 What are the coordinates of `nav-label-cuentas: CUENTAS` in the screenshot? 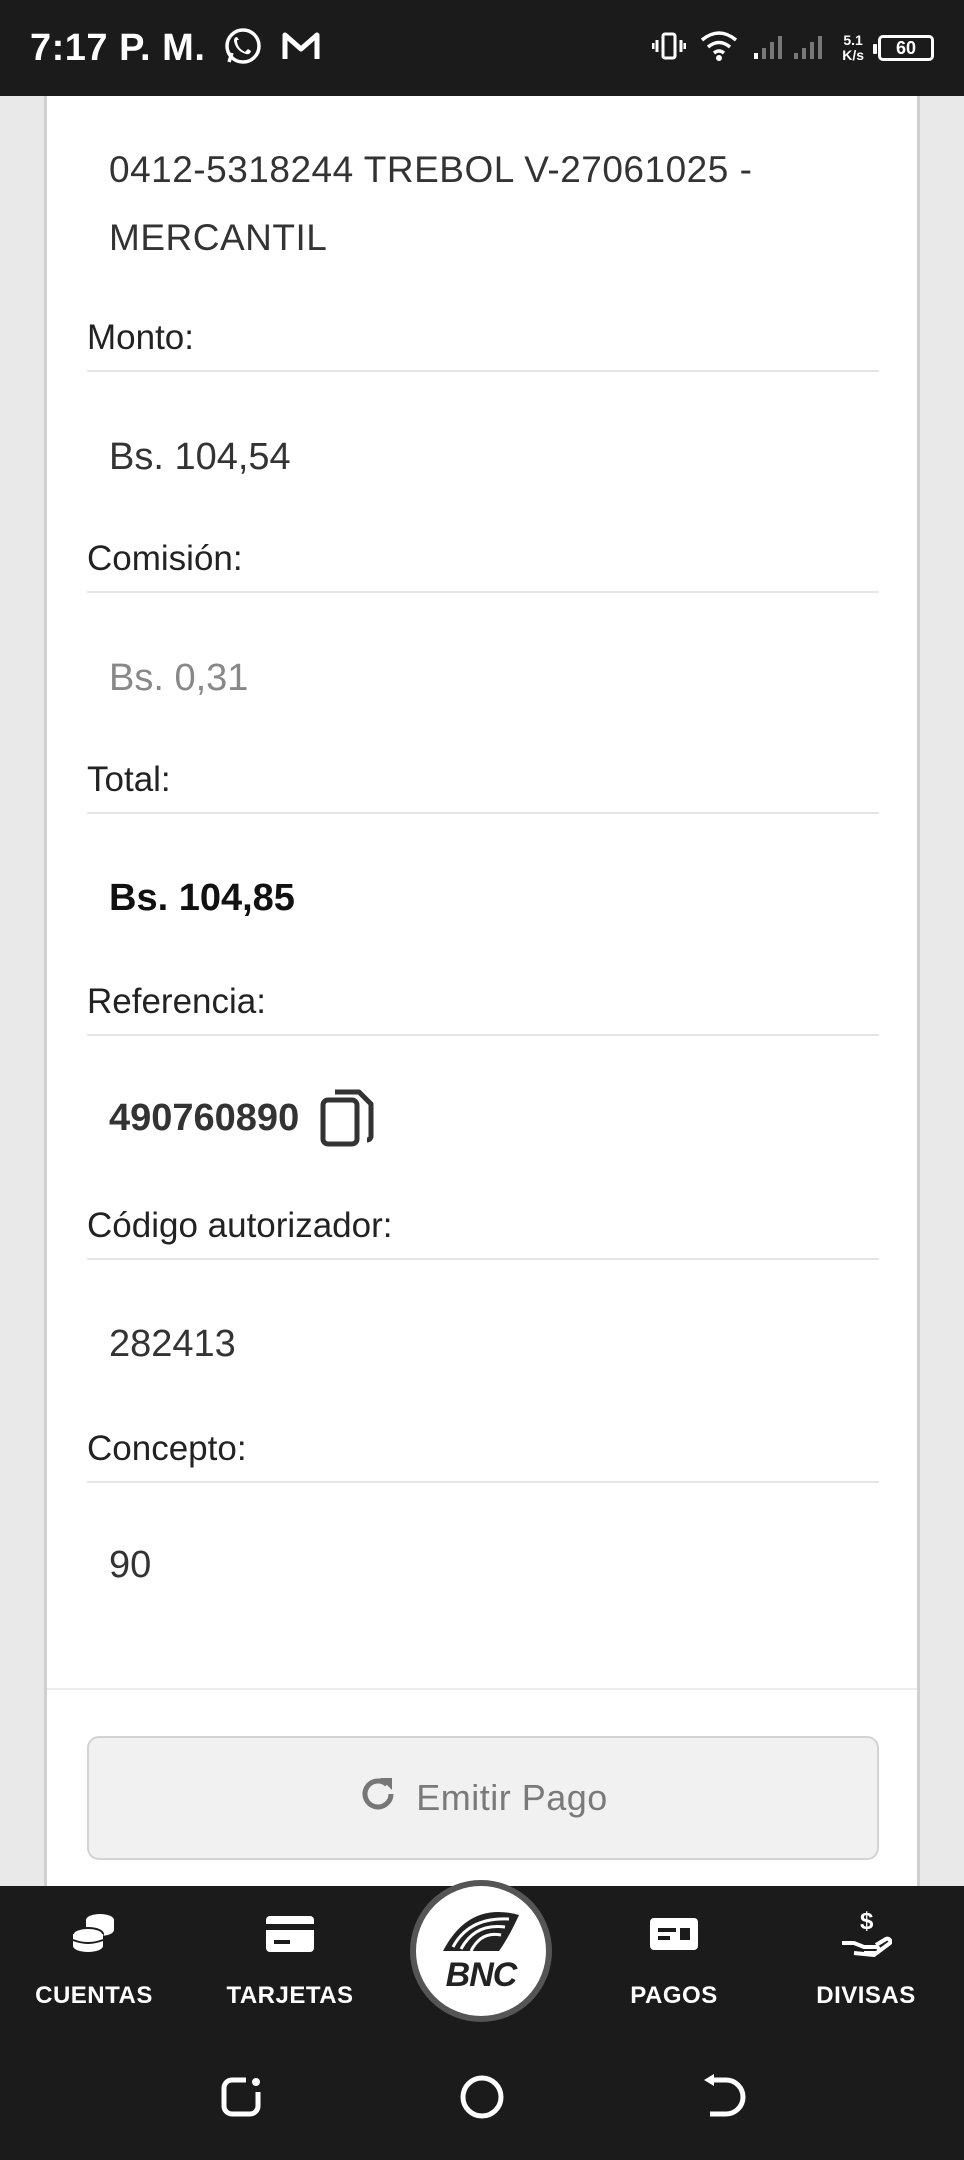 It's located at (94, 1995).